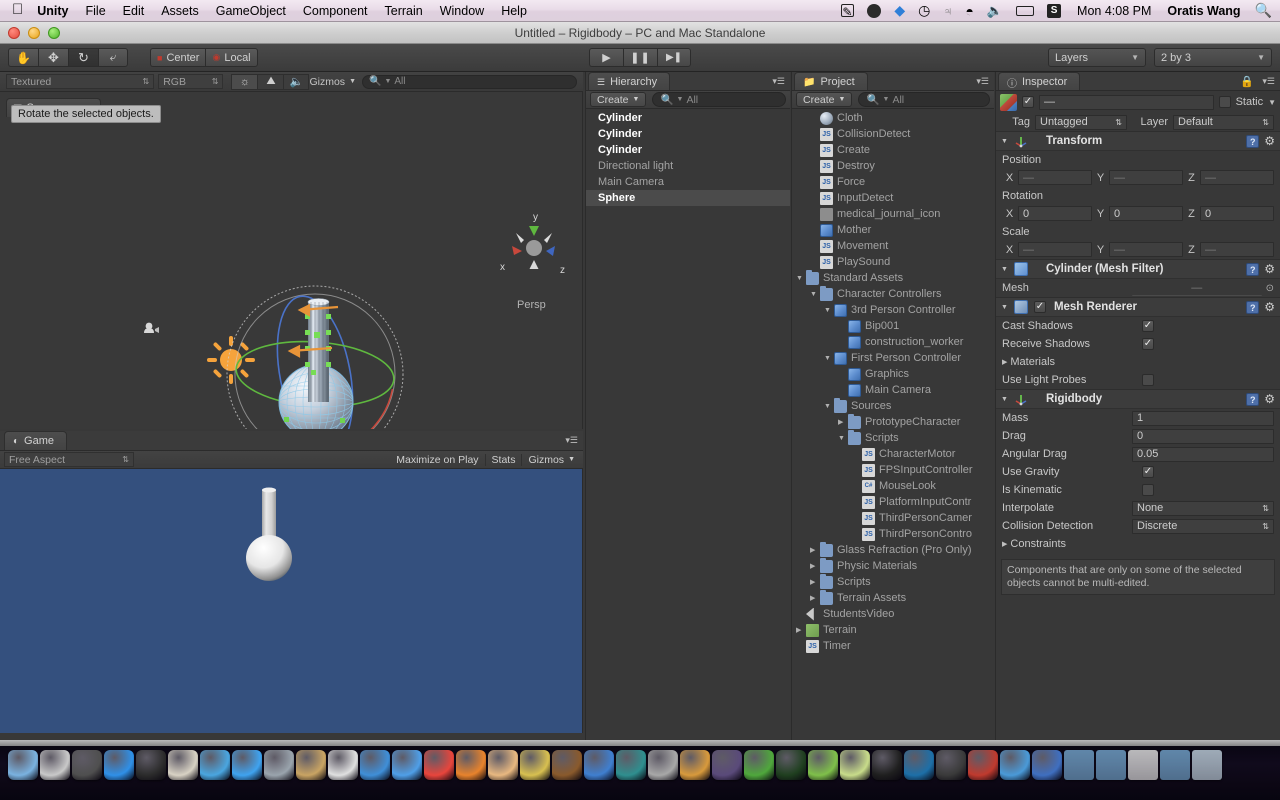  Describe the element at coordinates (1028, 102) in the screenshot. I see `object-enabled-checkbox: ✓` at that location.